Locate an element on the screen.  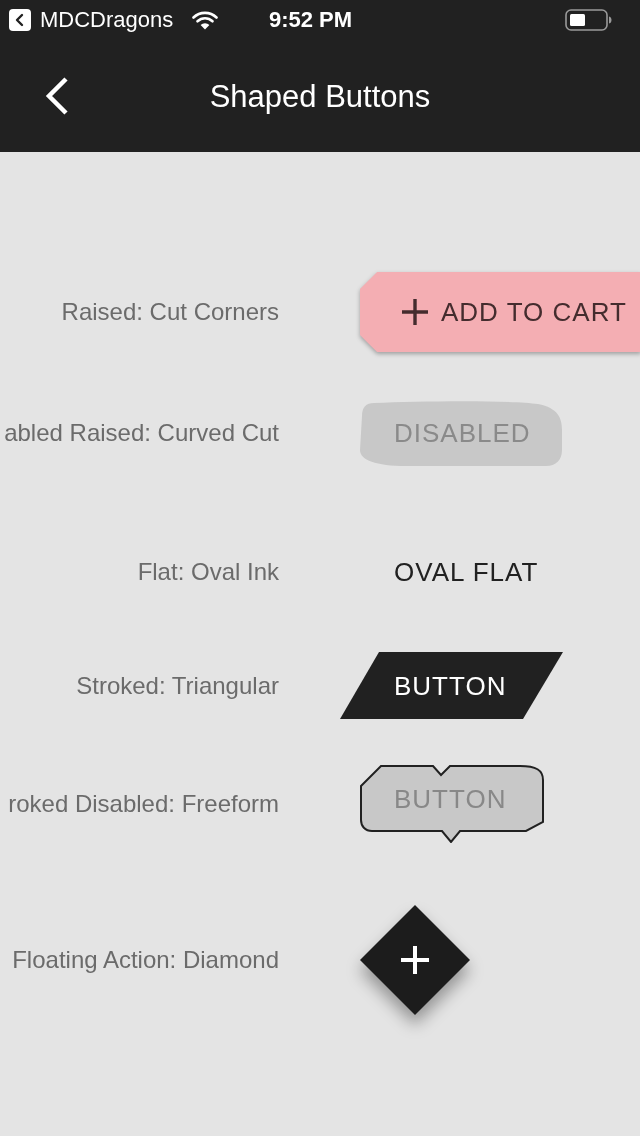
back-to-app-link: MDCDragons is located at coordinates (91, 20).